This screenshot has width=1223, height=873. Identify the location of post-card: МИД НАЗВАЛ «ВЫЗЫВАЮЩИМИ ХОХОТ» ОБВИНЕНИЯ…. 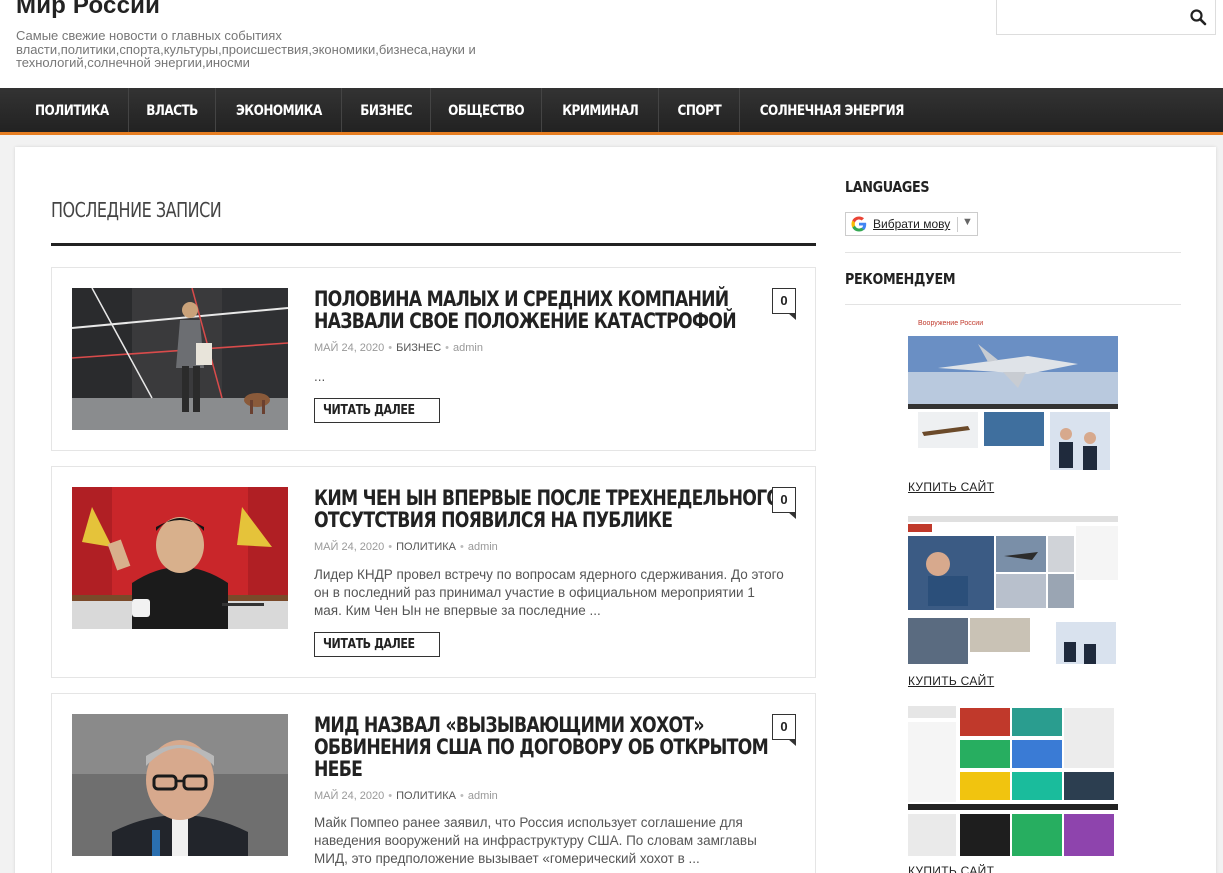
(433, 783).